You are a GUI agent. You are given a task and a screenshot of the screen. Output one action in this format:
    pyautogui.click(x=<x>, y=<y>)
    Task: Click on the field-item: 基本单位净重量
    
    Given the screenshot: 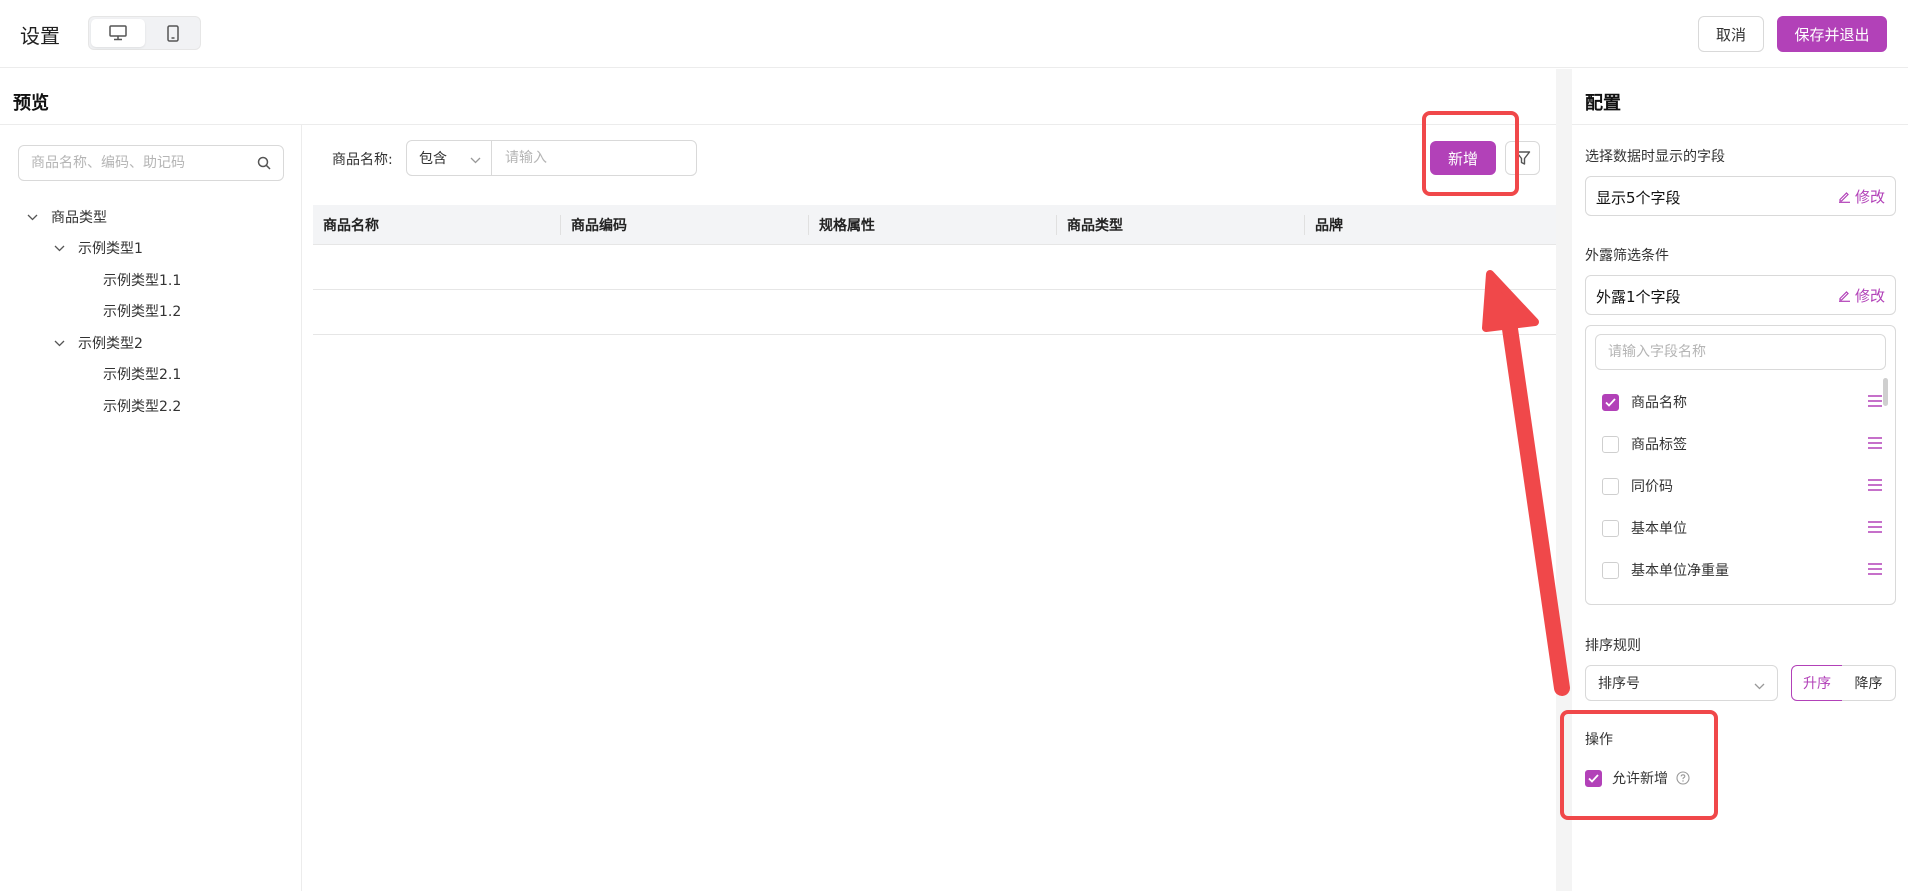 What is the action you would take?
    pyautogui.click(x=1742, y=570)
    